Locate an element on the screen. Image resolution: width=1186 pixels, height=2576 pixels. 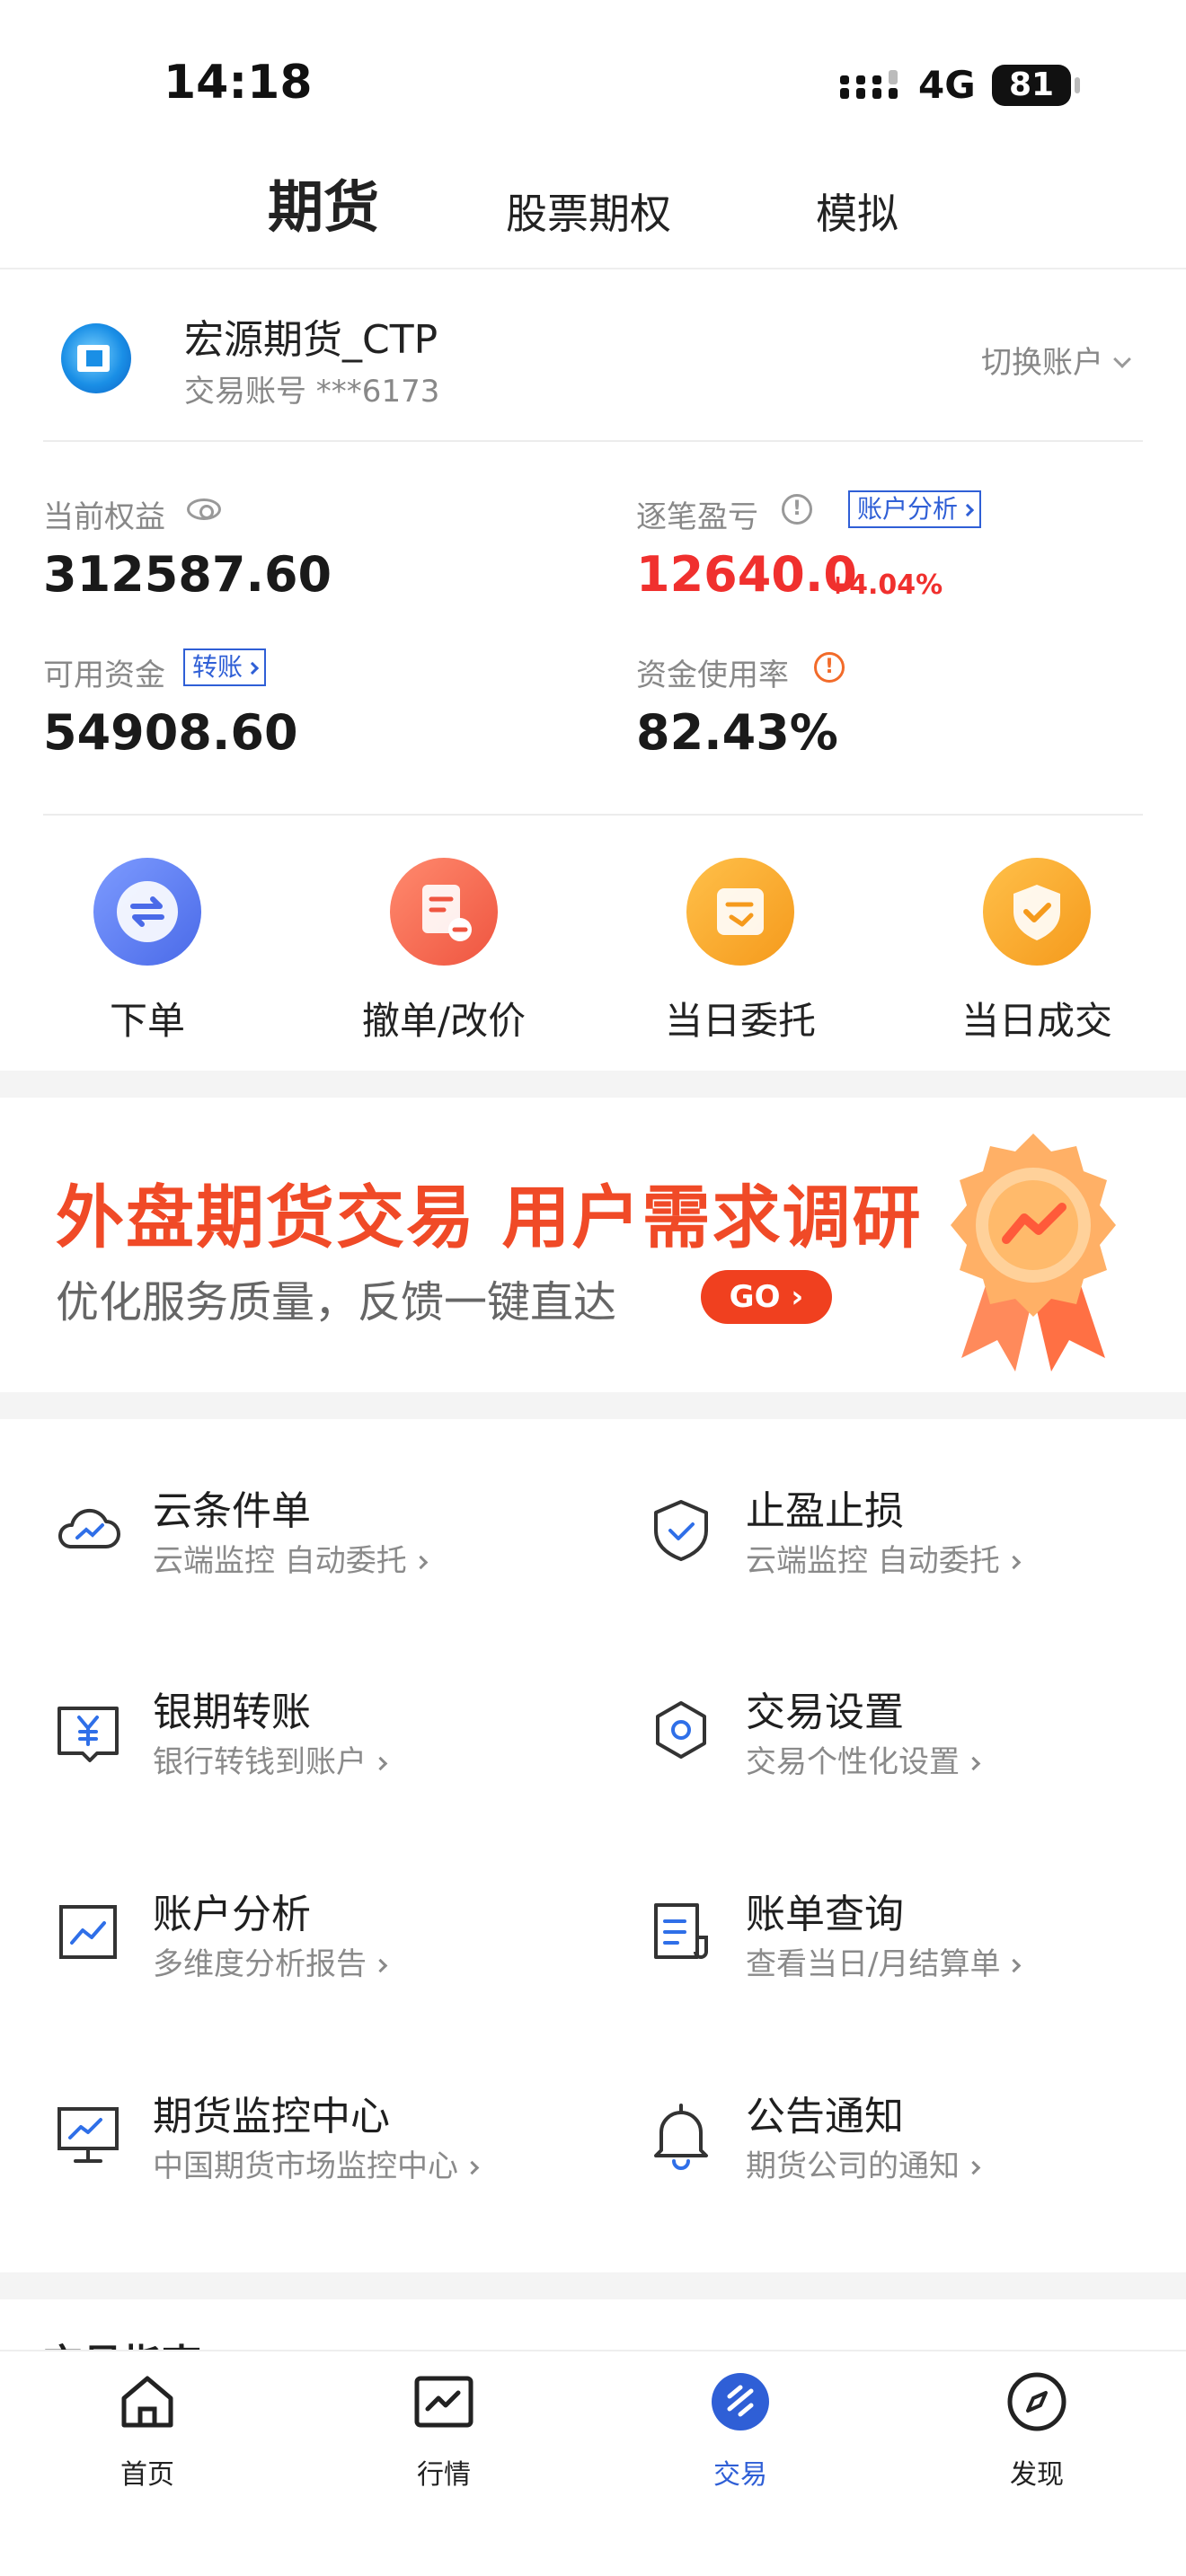
tool-subtitle: 多维度分析报告 is located at coordinates (270, 1961).